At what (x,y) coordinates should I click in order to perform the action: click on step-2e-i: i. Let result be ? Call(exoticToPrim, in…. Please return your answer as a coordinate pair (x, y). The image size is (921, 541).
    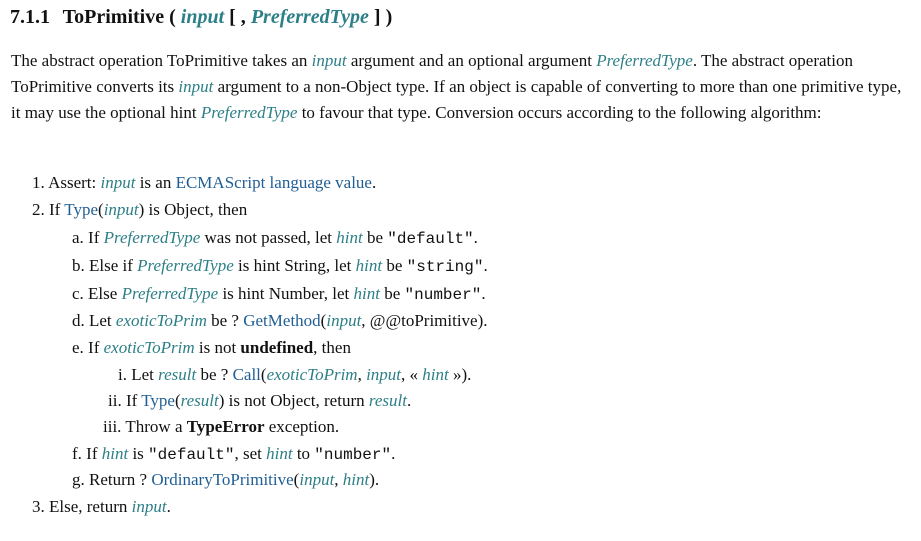
    Looking at the image, I should click on (294, 375).